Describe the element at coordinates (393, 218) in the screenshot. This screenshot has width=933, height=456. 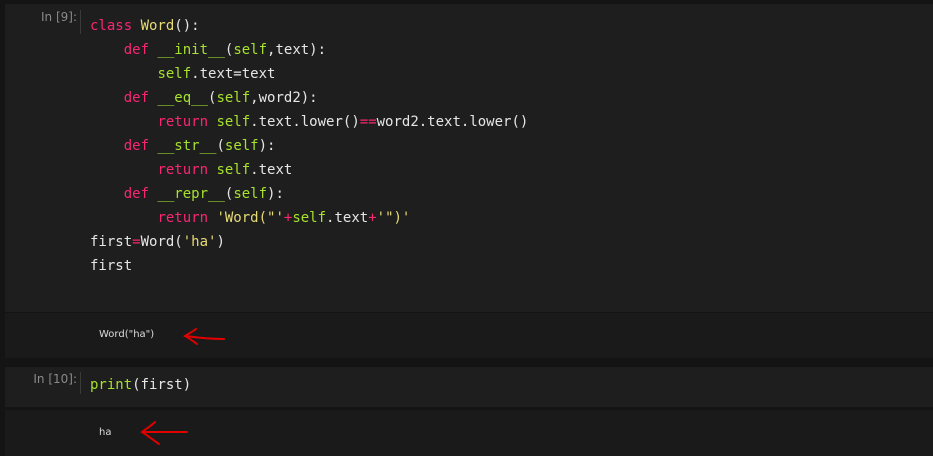
I see `code-token: '")'` at that location.